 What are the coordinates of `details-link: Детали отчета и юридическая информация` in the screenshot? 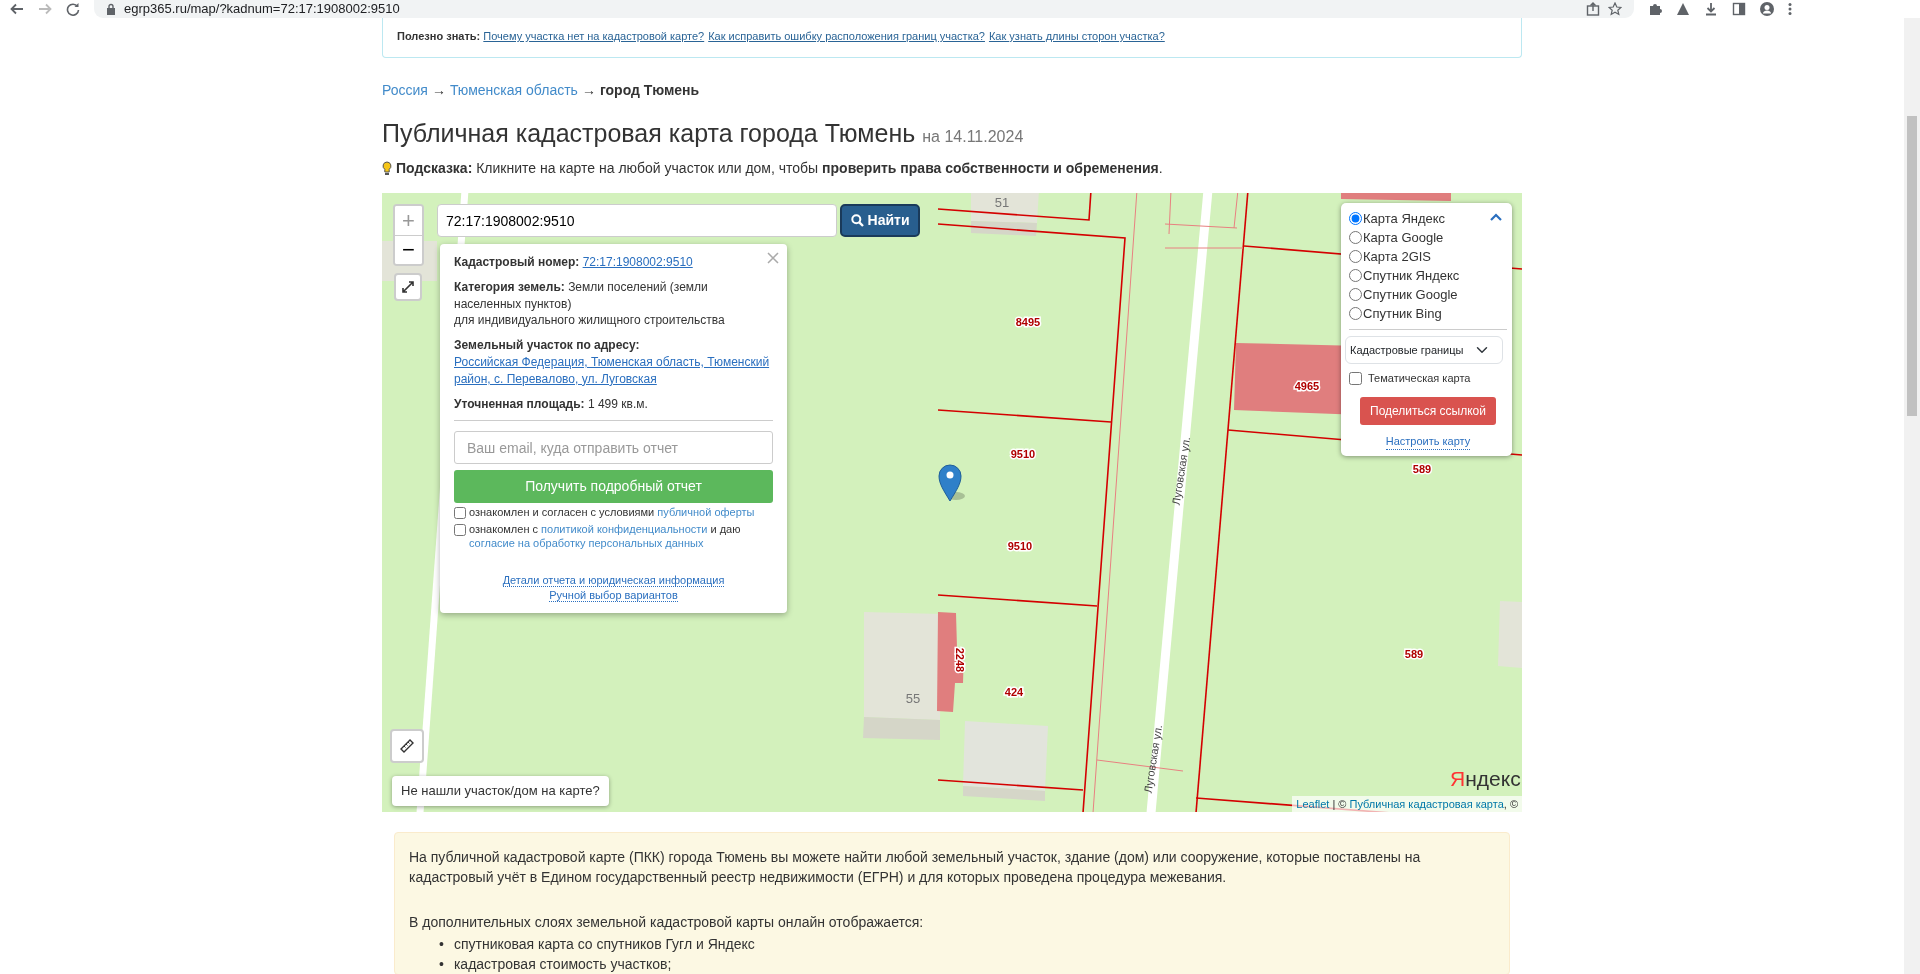 It's located at (613, 580).